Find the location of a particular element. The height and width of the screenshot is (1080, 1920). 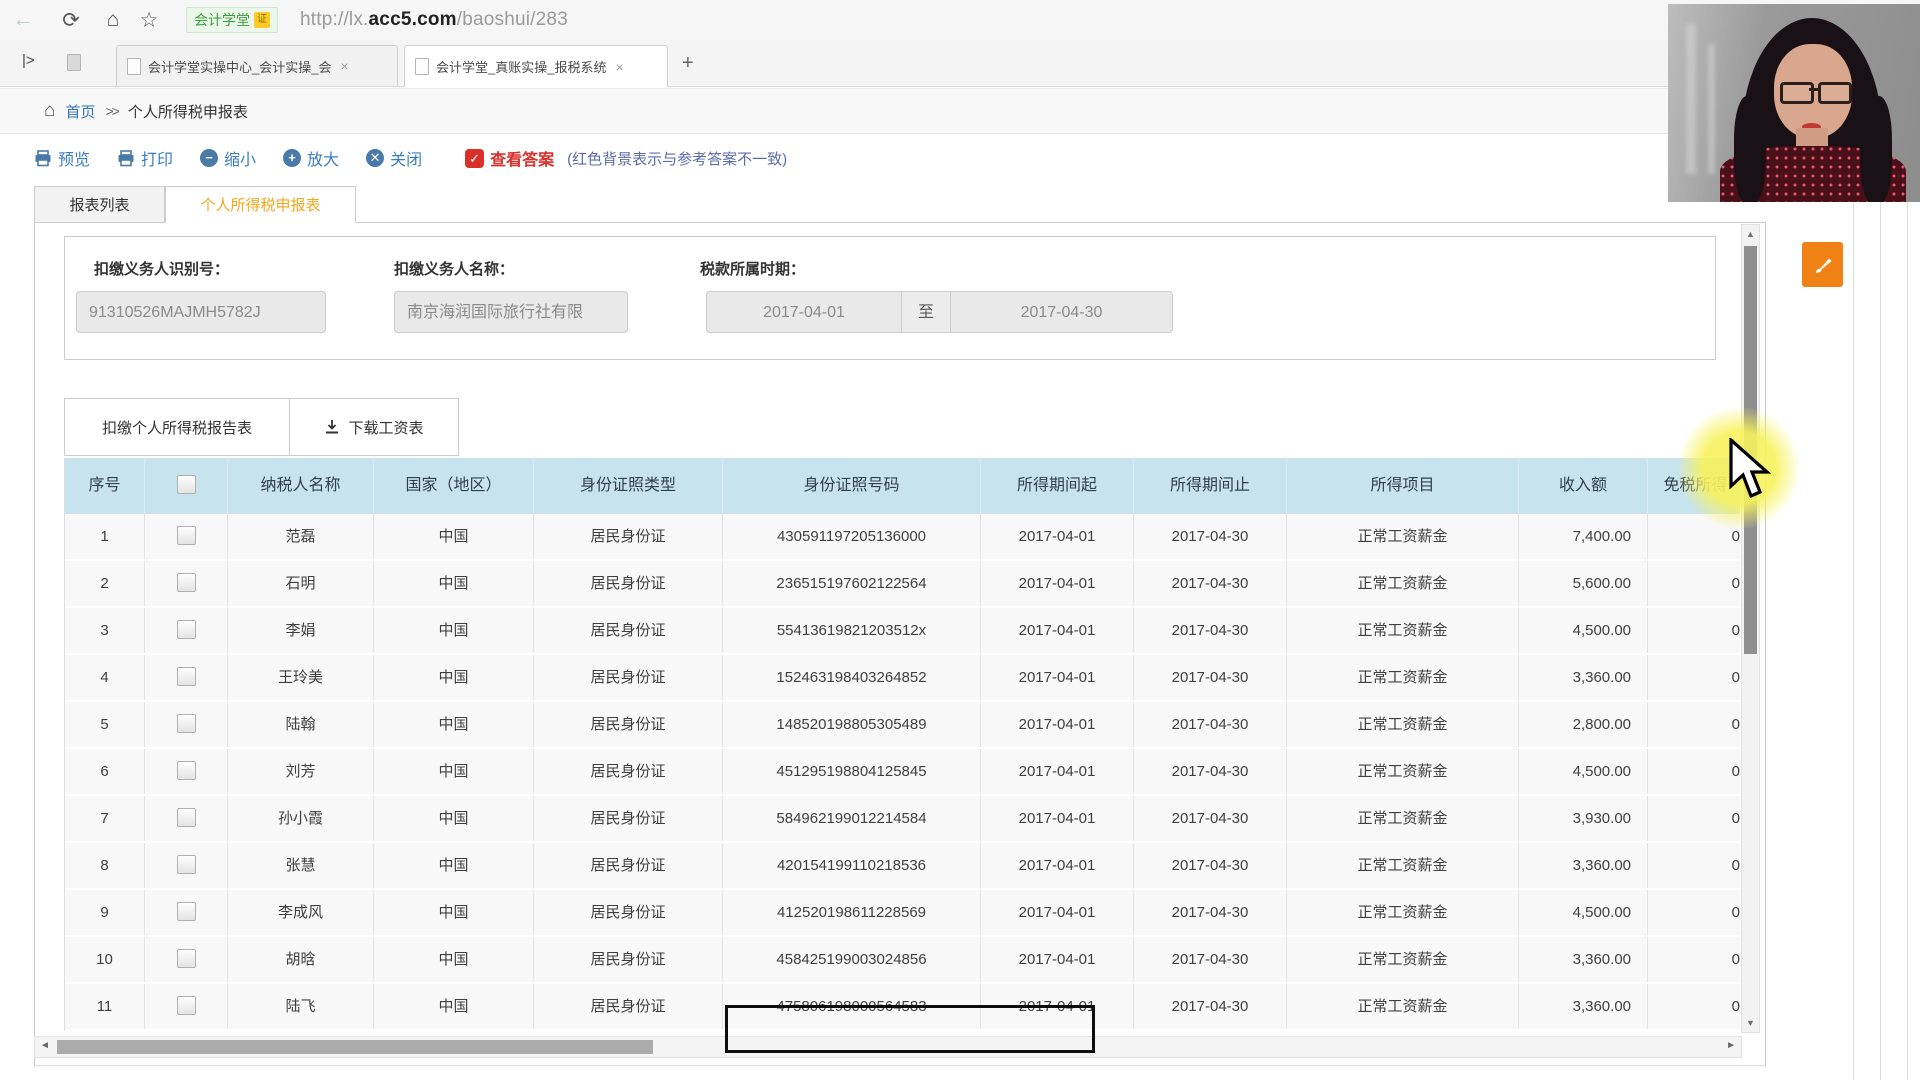

cell-income: 3,930.00 is located at coordinates (1583, 818).